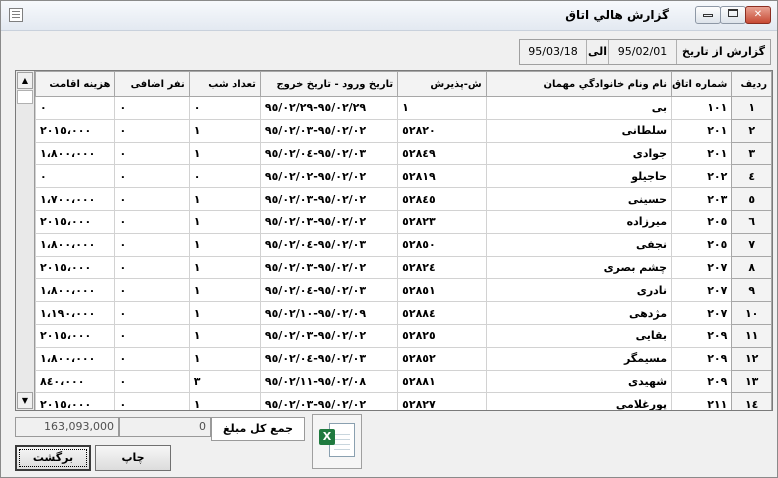 This screenshot has width=778, height=478. Describe the element at coordinates (442, 313) in the screenshot. I see `reception-number-cell: ٥٢٨٨٤` at that location.